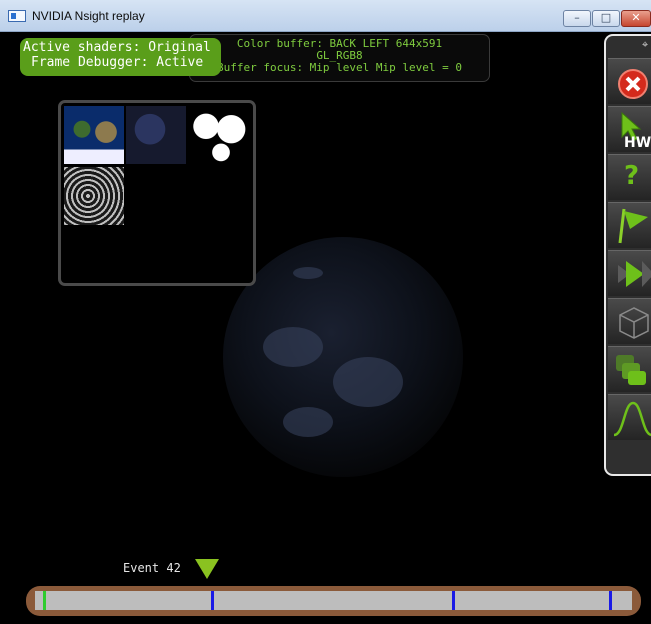  I want to click on event-marker-icon, so click(207, 569).